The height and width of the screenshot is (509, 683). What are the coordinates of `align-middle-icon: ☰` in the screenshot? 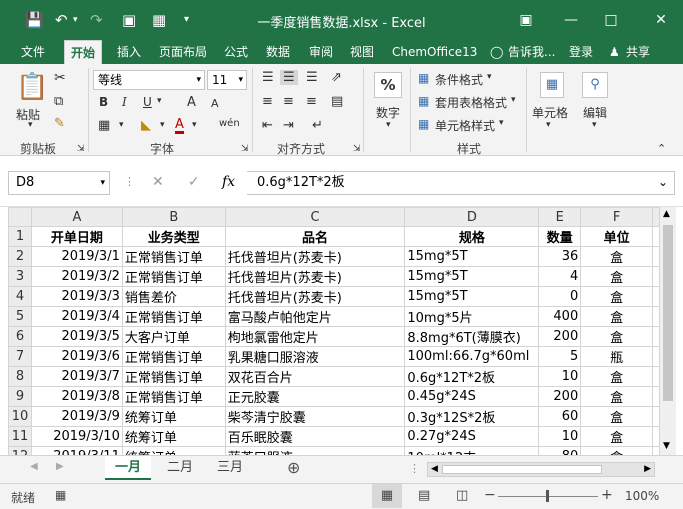 It's located at (289, 77).